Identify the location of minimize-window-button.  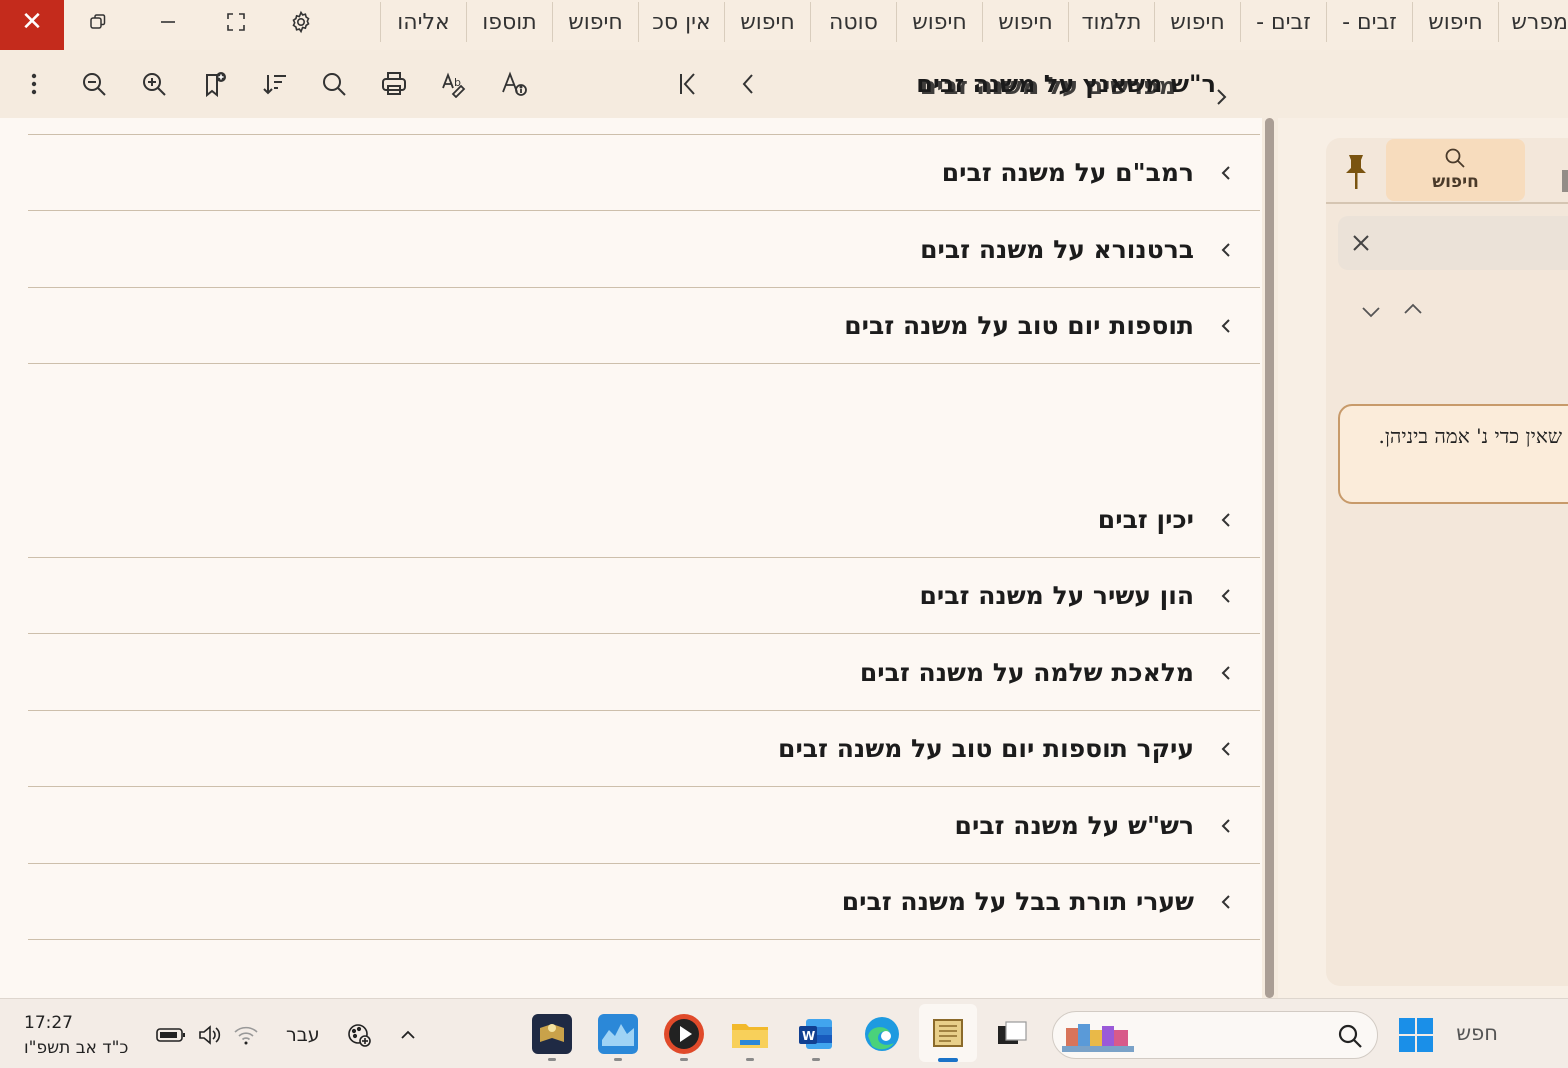
(168, 22).